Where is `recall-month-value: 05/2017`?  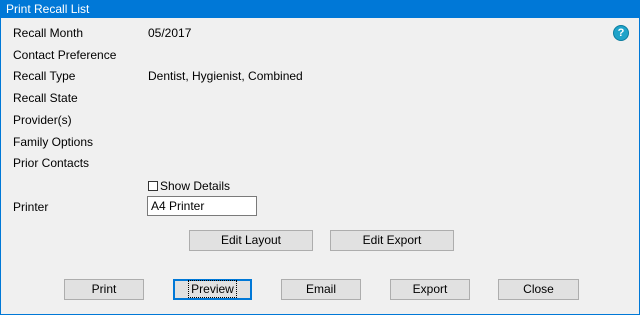 recall-month-value: 05/2017 is located at coordinates (170, 33).